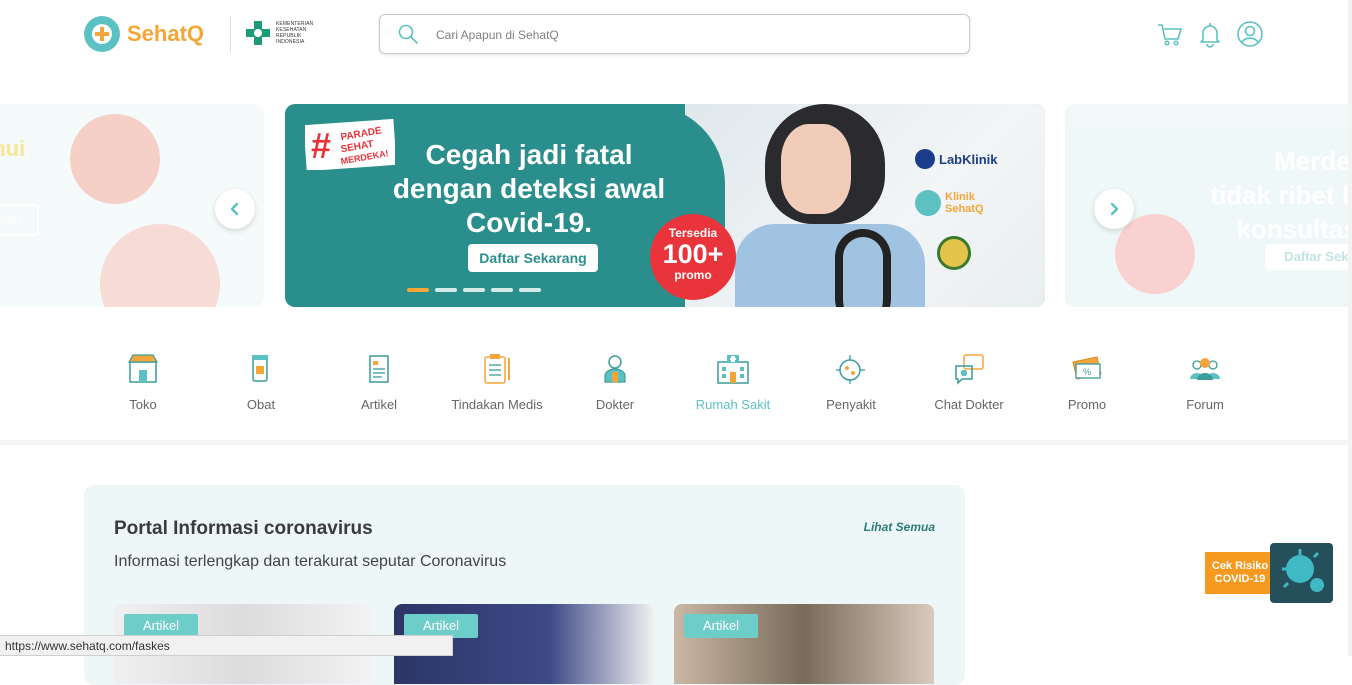  What do you see at coordinates (733, 369) in the screenshot?
I see `hospital-icon` at bounding box center [733, 369].